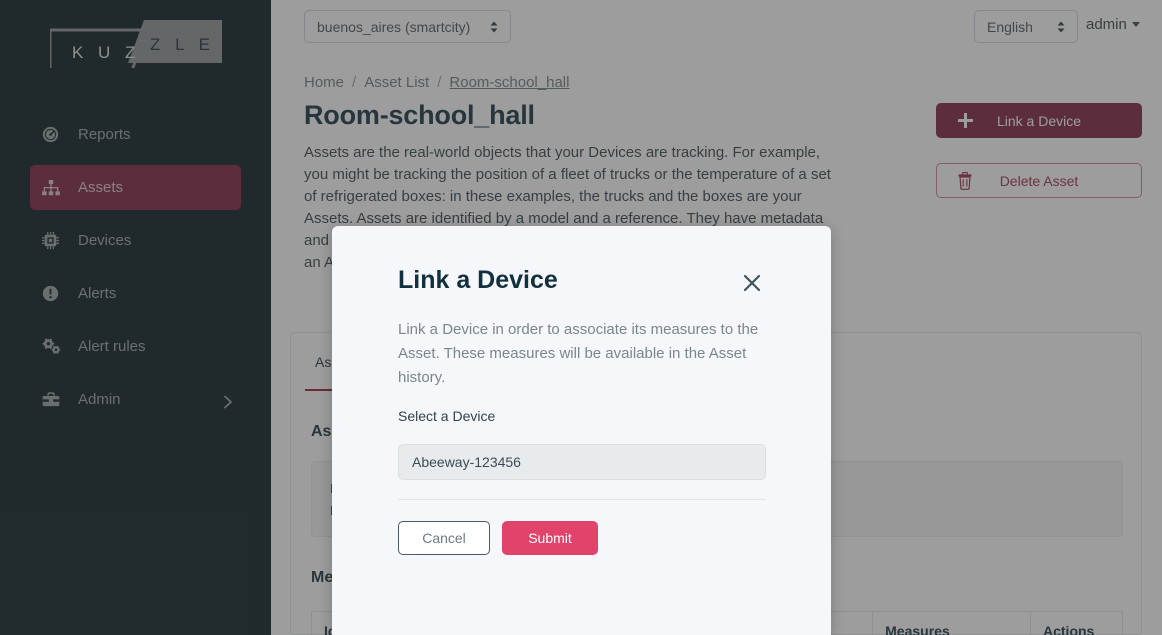  What do you see at coordinates (444, 538) in the screenshot?
I see `cancel-button: Cancel` at bounding box center [444, 538].